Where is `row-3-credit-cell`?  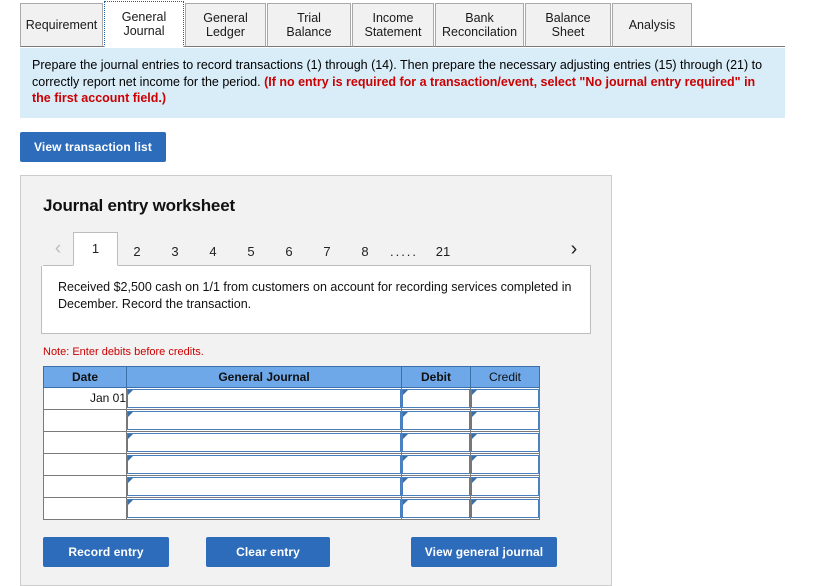
row-3-credit-cell is located at coordinates (505, 442).